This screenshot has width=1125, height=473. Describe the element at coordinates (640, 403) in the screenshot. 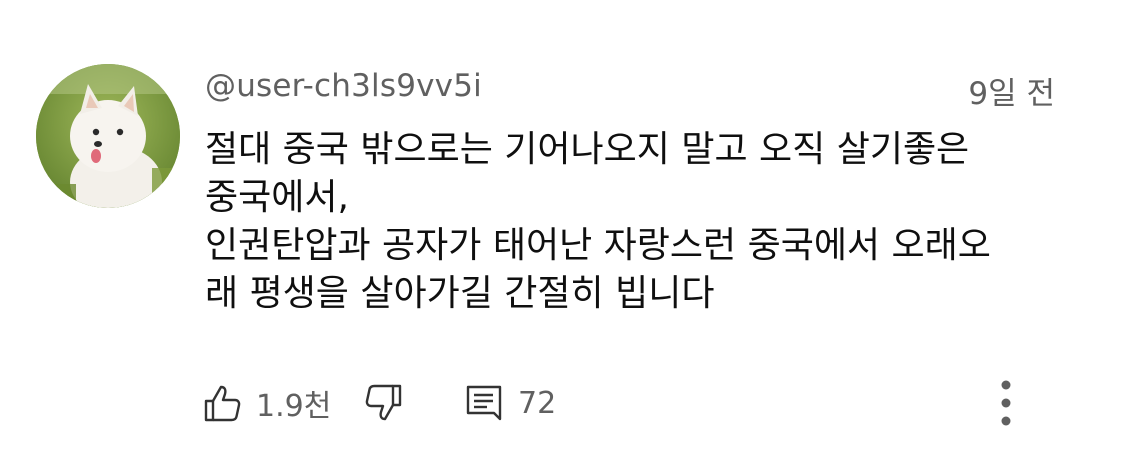

I see `comment-actions: 1.9천 72` at that location.